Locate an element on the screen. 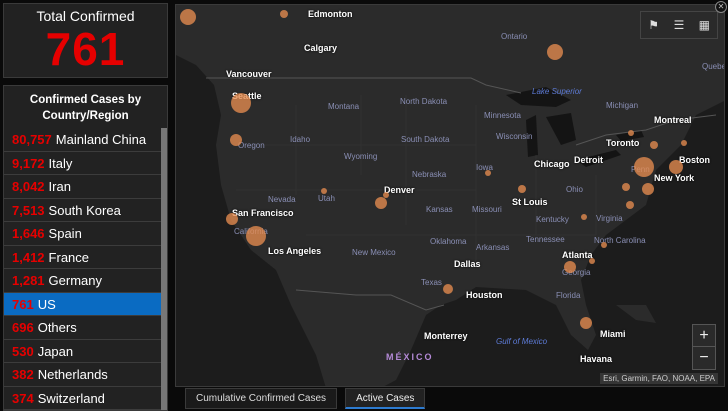 This screenshot has height=411, width=728. list-item-count: 8,042 is located at coordinates (28, 186).